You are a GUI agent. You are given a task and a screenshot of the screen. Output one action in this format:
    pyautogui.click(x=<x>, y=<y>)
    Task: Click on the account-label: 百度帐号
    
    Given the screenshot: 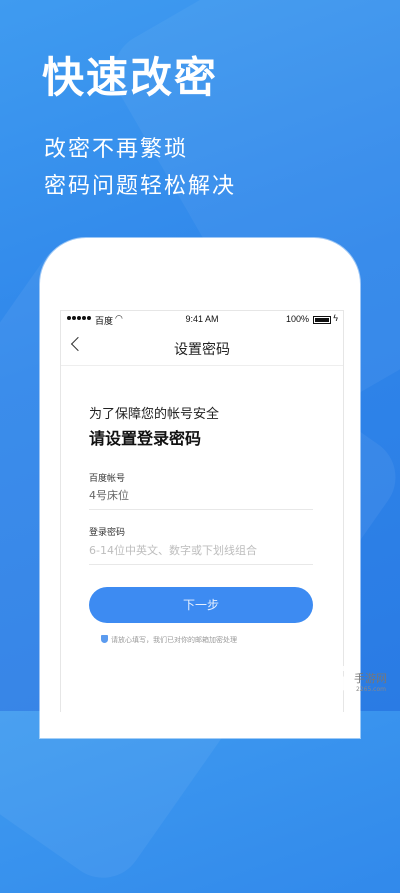 What is the action you would take?
    pyautogui.click(x=107, y=479)
    